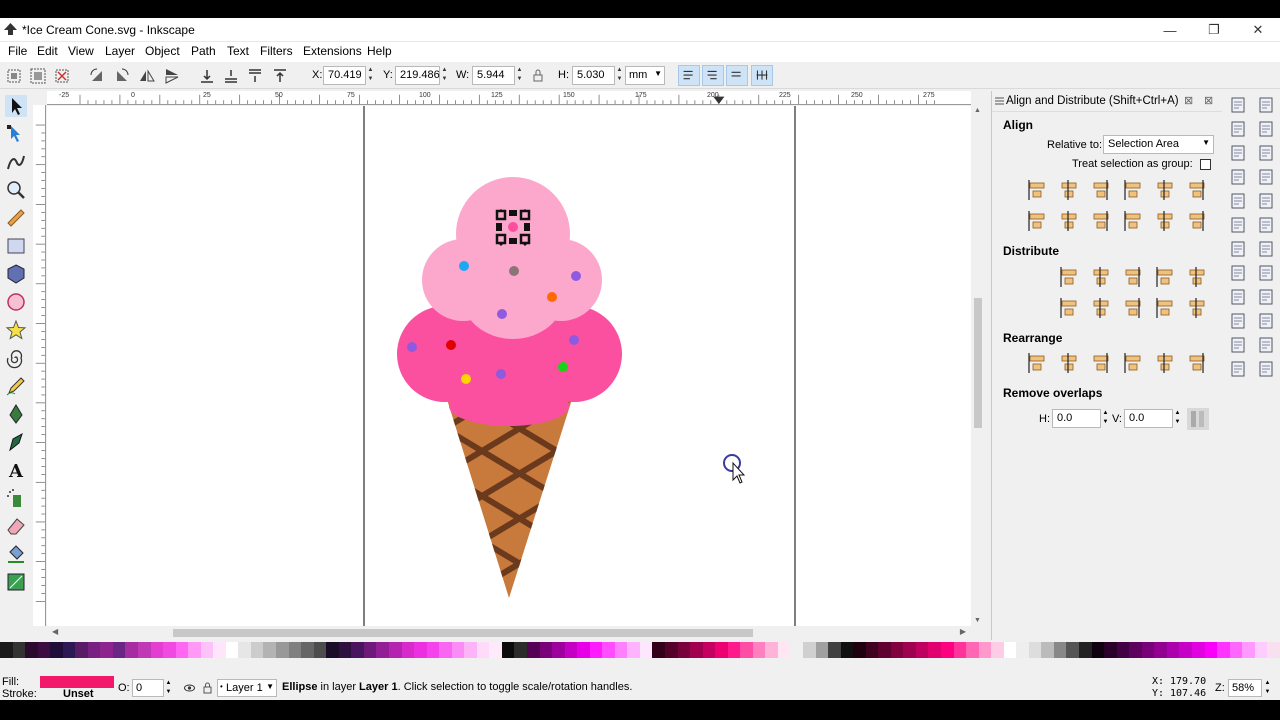 The image size is (1280, 720). Describe the element at coordinates (1165, 277) in the screenshot. I see `distribute-row1-4-icon` at that location.